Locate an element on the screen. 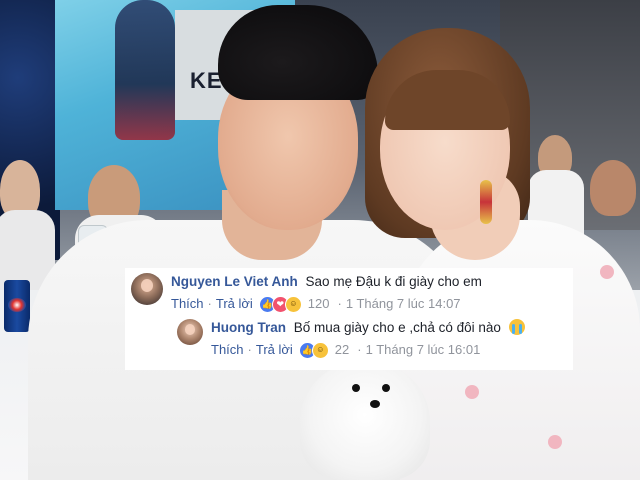 This screenshot has width=640, height=480. reaction-summary: 👍 ☺ is located at coordinates (313, 350).